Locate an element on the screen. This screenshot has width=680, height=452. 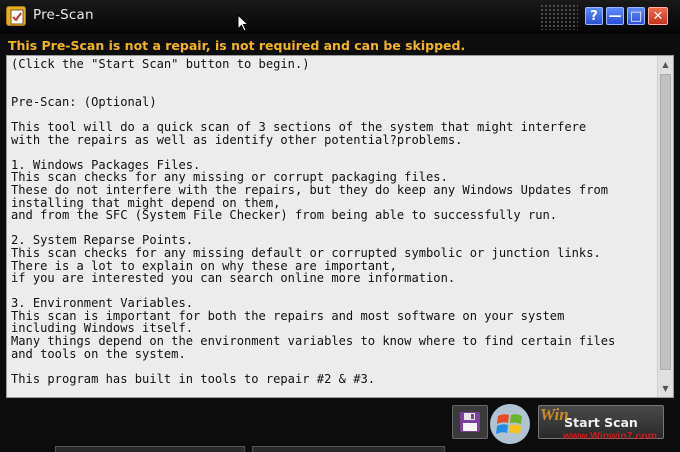
scrollbar-thumb is located at coordinates (665, 222).